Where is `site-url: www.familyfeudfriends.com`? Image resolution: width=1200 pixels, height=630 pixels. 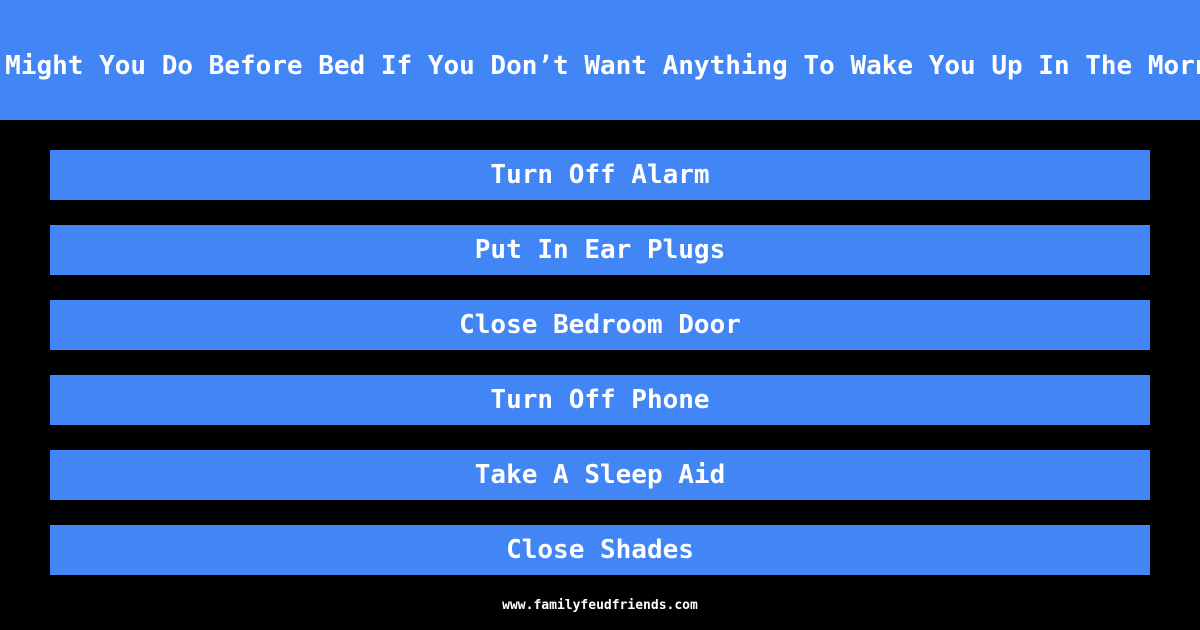
site-url: www.familyfeudfriends.com is located at coordinates (600, 605).